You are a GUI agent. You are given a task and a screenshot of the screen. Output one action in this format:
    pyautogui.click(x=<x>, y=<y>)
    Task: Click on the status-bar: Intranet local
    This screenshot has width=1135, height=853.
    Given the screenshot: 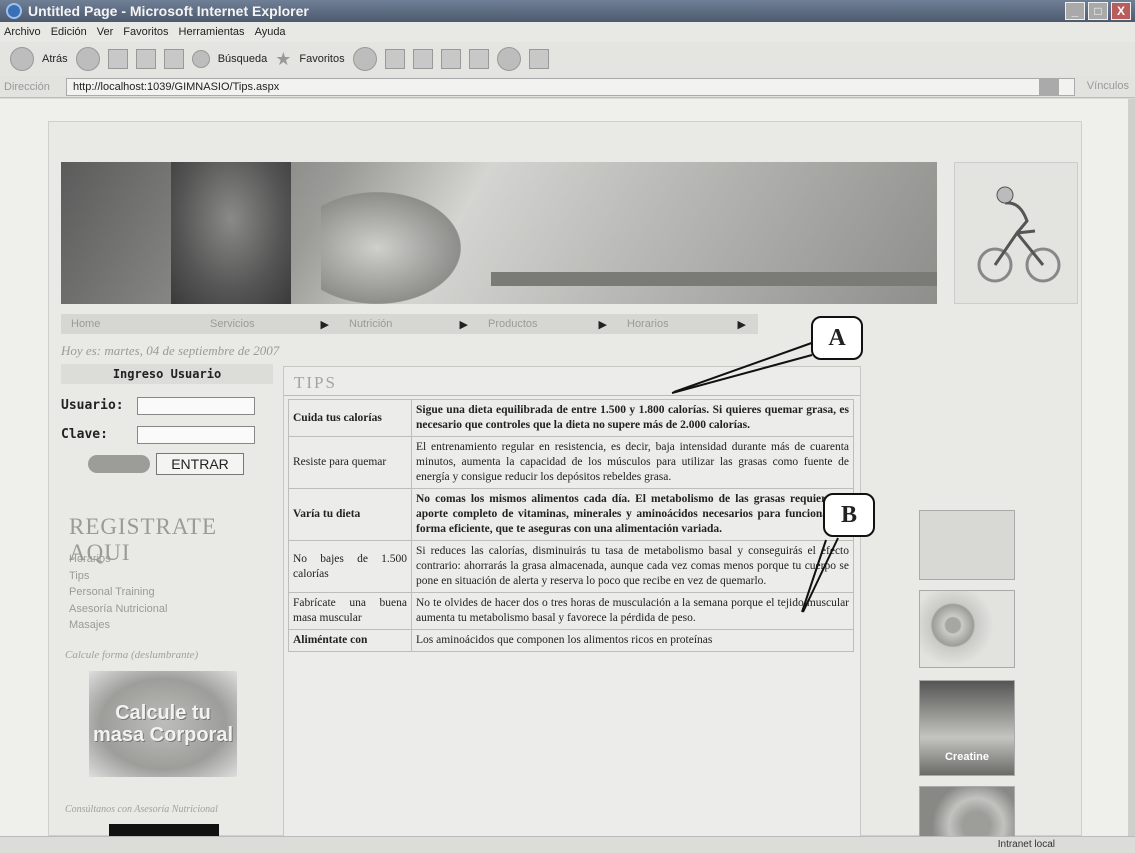 What is the action you would take?
    pyautogui.click(x=567, y=844)
    